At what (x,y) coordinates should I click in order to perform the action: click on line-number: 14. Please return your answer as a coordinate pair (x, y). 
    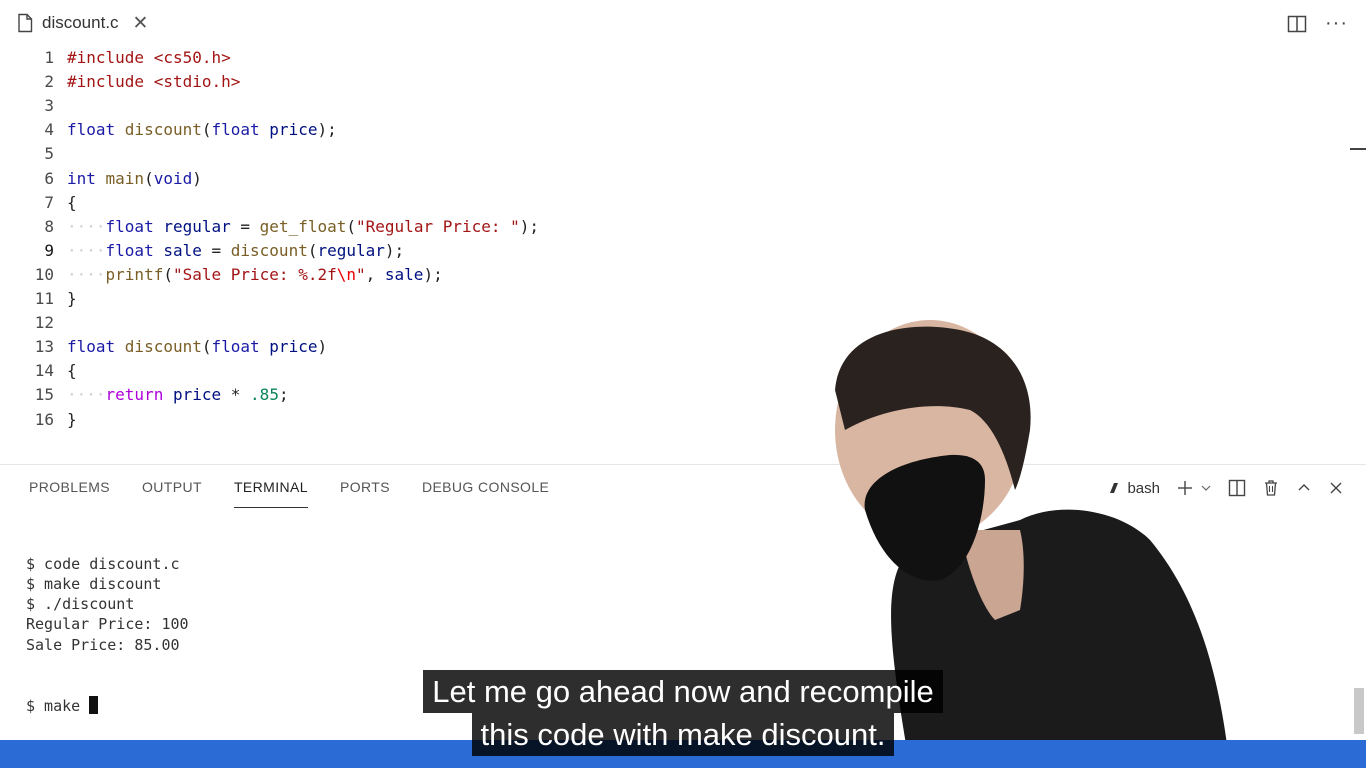
    Looking at the image, I should click on (44, 371).